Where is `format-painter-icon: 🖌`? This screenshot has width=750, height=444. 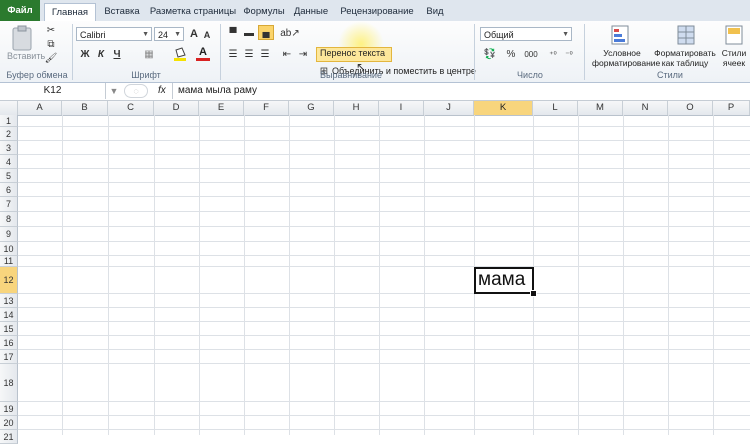 format-painter-icon: 🖌 is located at coordinates (51, 58).